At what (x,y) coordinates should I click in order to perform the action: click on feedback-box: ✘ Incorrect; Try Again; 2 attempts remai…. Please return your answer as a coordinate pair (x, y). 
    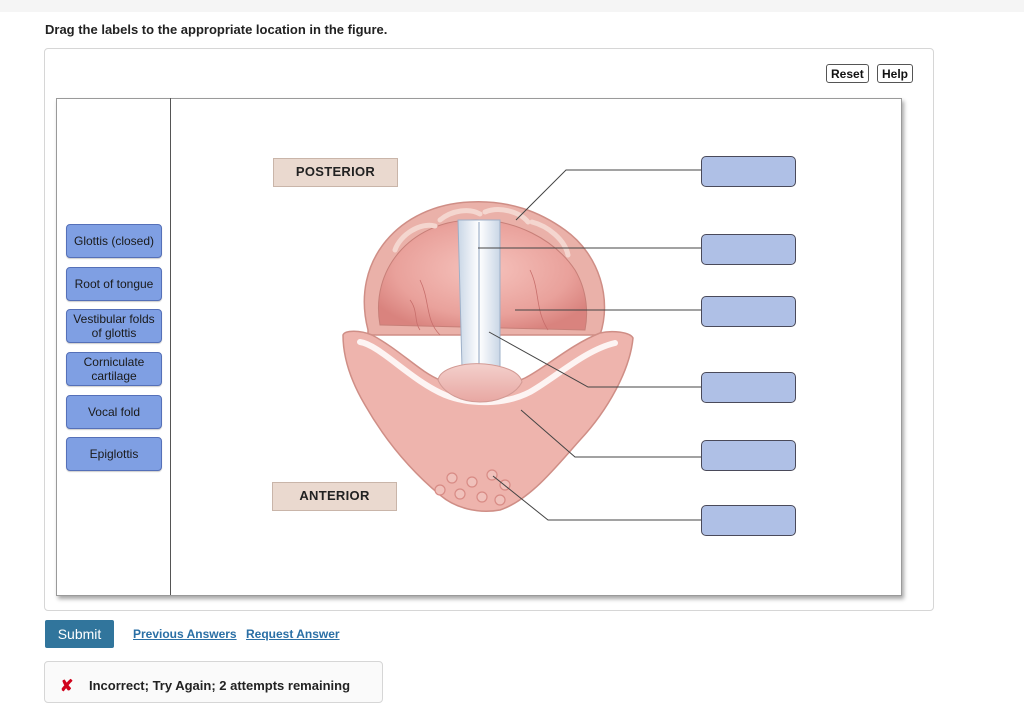
    Looking at the image, I should click on (213, 682).